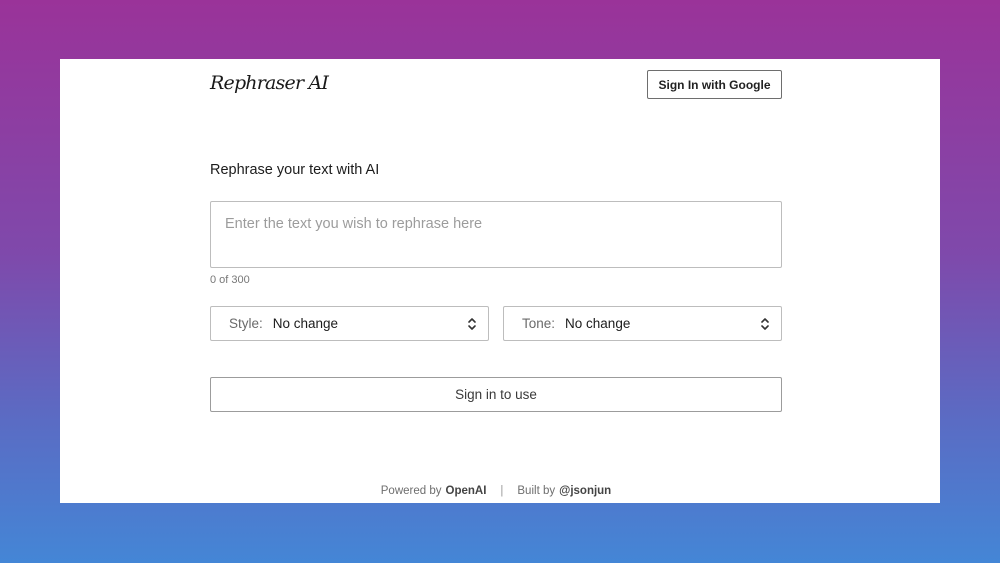 The width and height of the screenshot is (1000, 563). What do you see at coordinates (269, 83) in the screenshot?
I see `app-logo: Rephraser AI` at bounding box center [269, 83].